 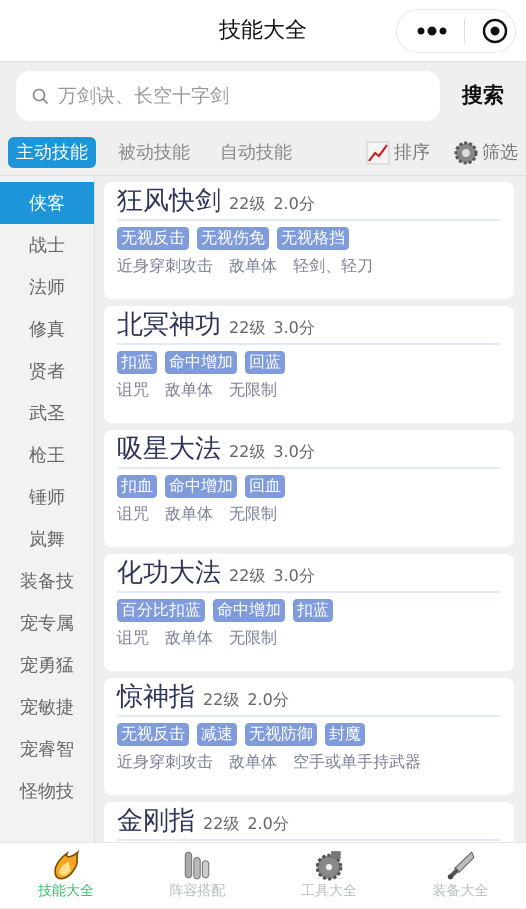 What do you see at coordinates (357, 762) in the screenshot?
I see `skill-attribute: 空手或单手持武器` at bounding box center [357, 762].